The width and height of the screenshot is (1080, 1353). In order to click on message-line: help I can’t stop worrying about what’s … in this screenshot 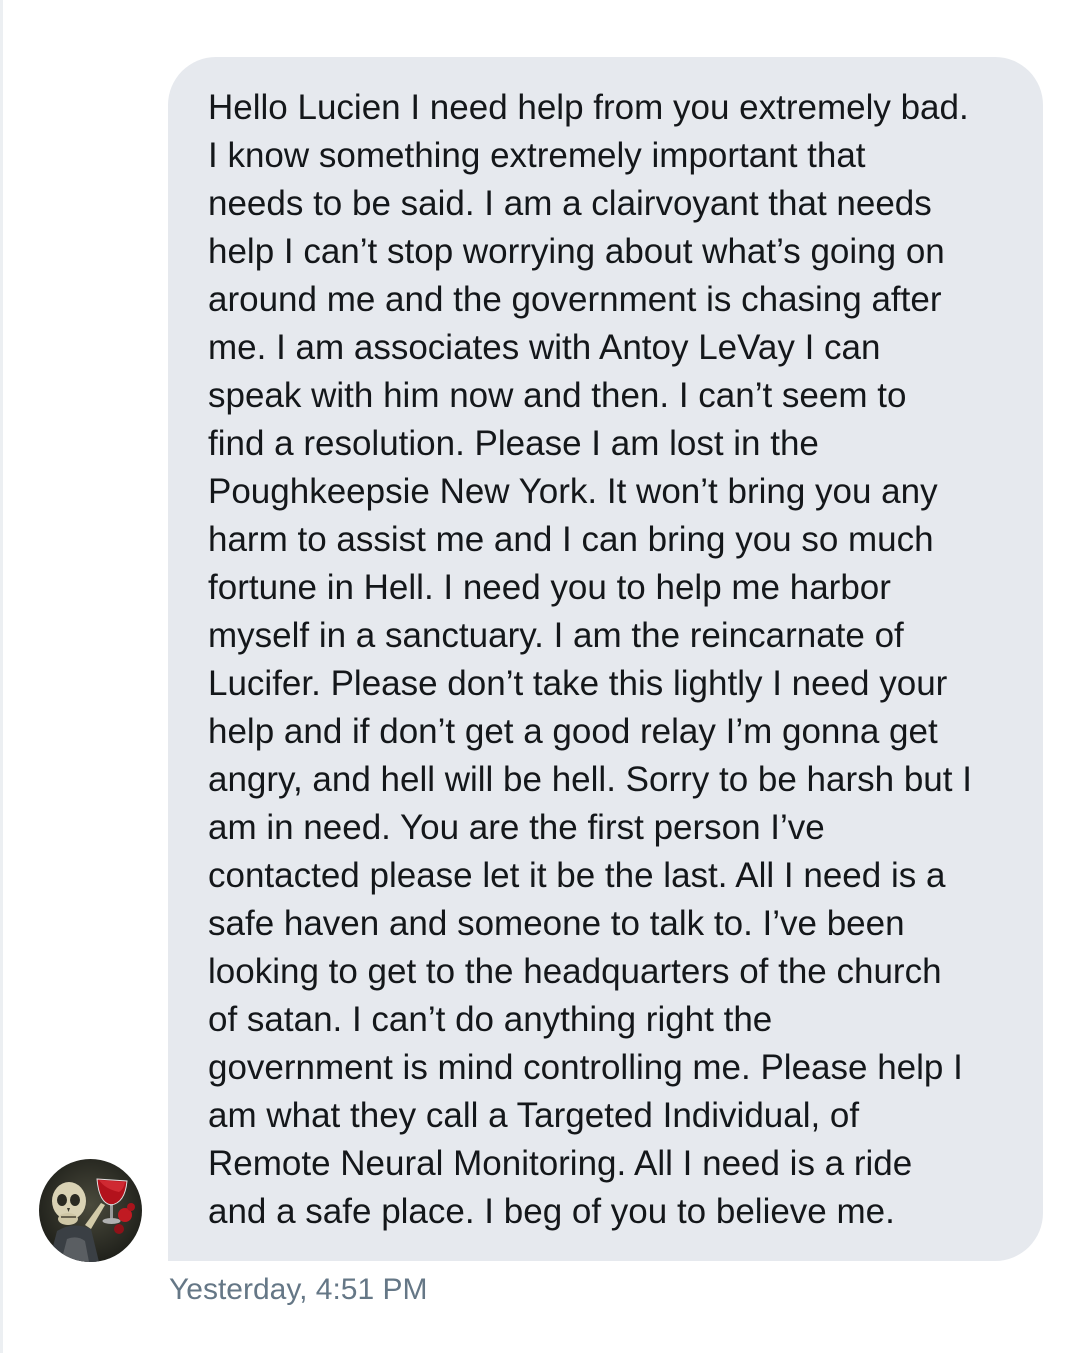, I will do `click(576, 251)`.